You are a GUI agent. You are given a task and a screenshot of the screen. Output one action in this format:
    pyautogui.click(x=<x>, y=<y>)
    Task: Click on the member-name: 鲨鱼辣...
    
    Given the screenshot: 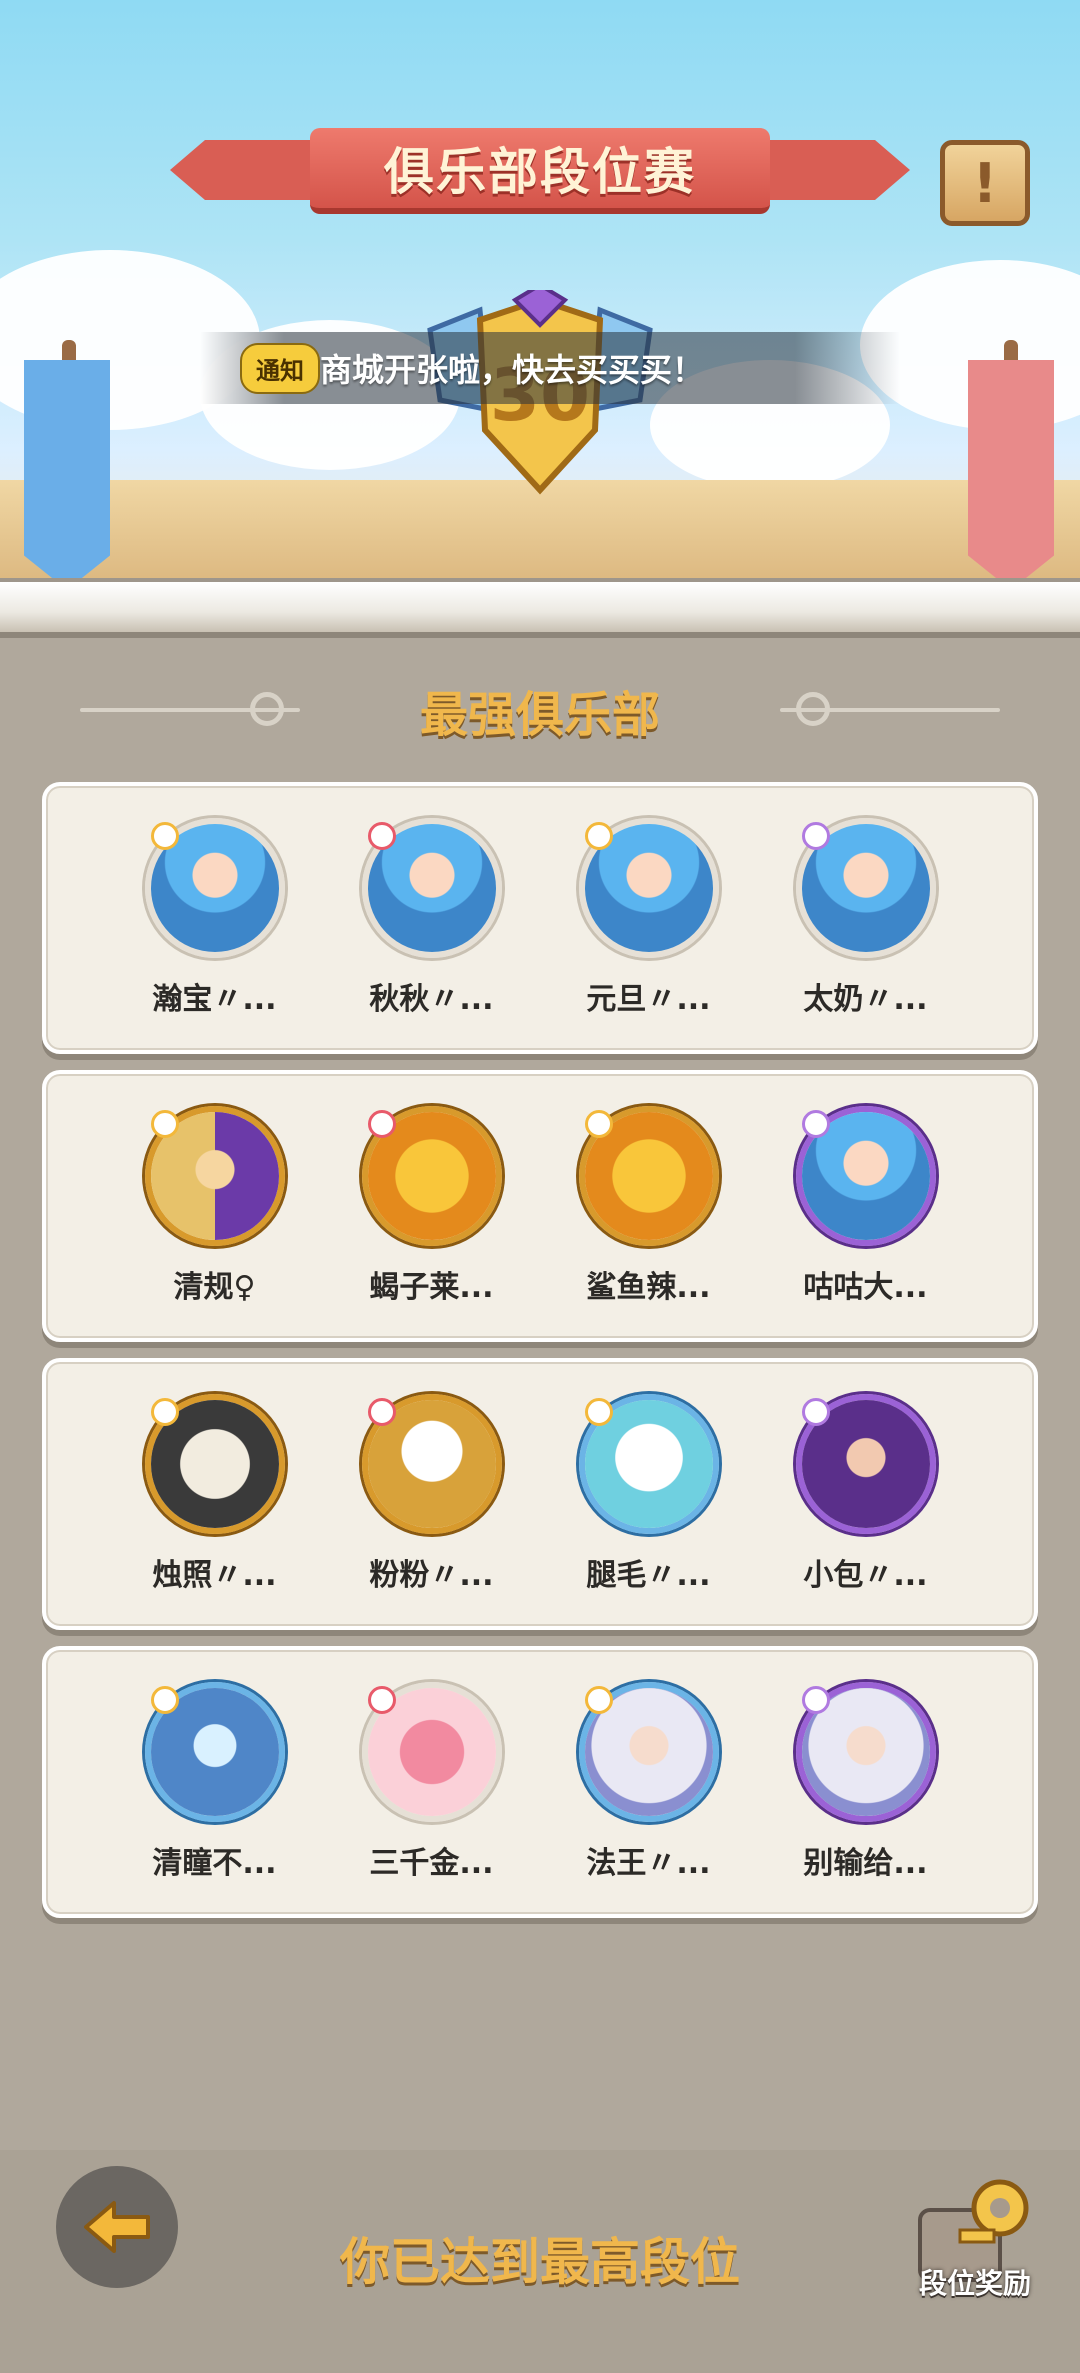 What is the action you would take?
    pyautogui.click(x=648, y=1287)
    